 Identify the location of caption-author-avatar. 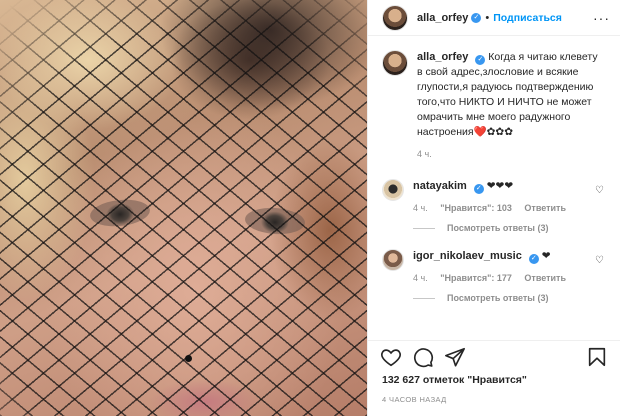
(395, 63).